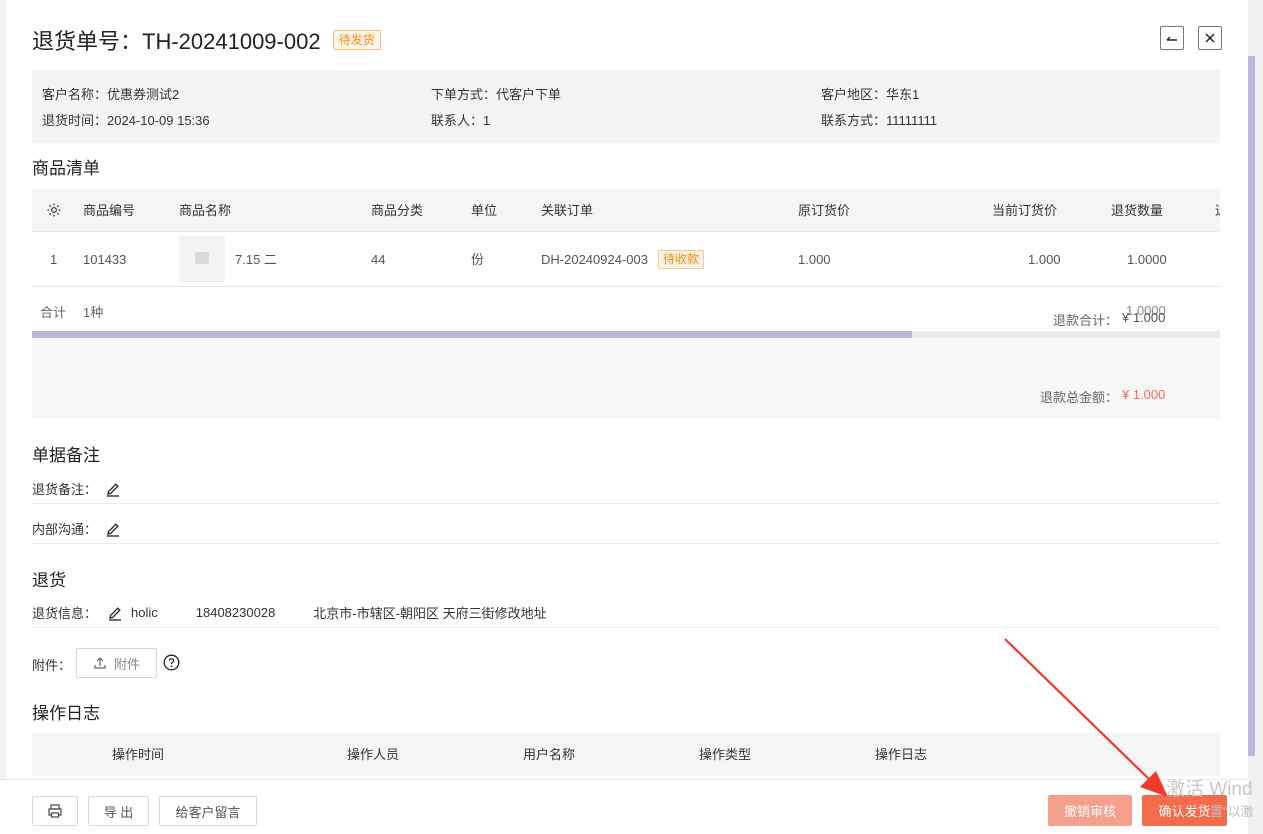 This screenshot has height=834, width=1263. Describe the element at coordinates (870, 94) in the screenshot. I see `customer-region: 客户地区：华东1` at that location.